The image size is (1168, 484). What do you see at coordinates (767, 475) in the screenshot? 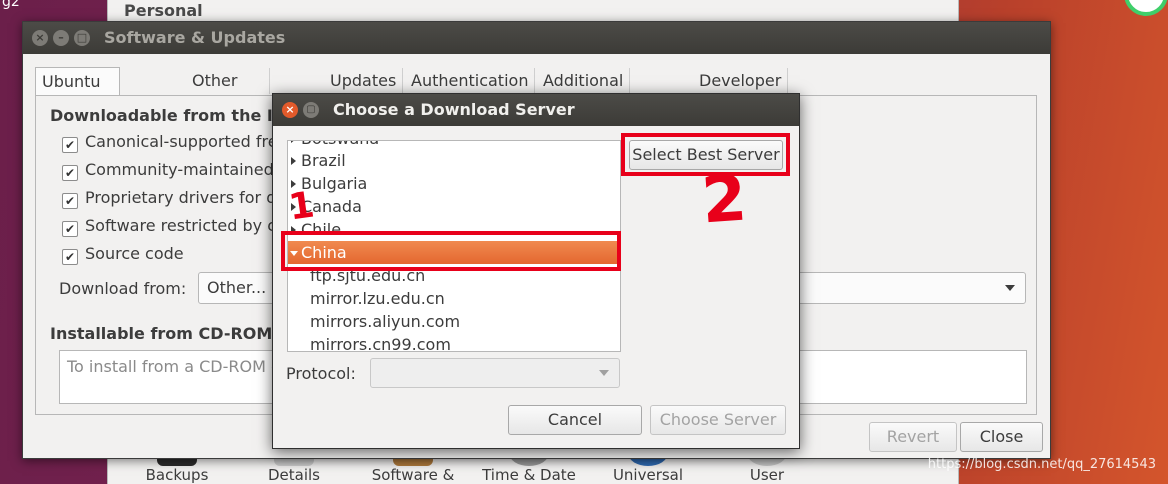
I see `settings-item-label: User` at bounding box center [767, 475].